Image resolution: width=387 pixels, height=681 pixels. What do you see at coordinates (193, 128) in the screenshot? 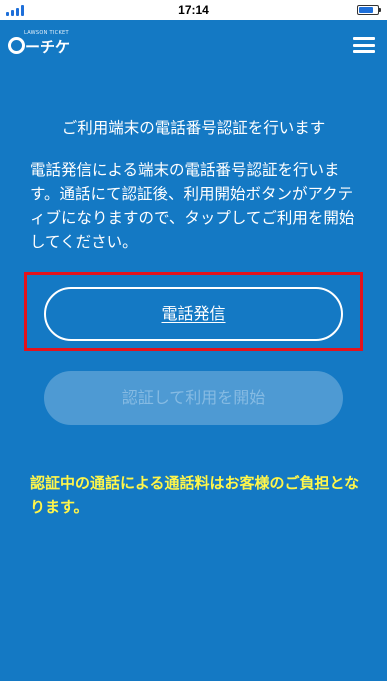
I see `page-title: ご利用端末の電話番号認証を行います` at bounding box center [193, 128].